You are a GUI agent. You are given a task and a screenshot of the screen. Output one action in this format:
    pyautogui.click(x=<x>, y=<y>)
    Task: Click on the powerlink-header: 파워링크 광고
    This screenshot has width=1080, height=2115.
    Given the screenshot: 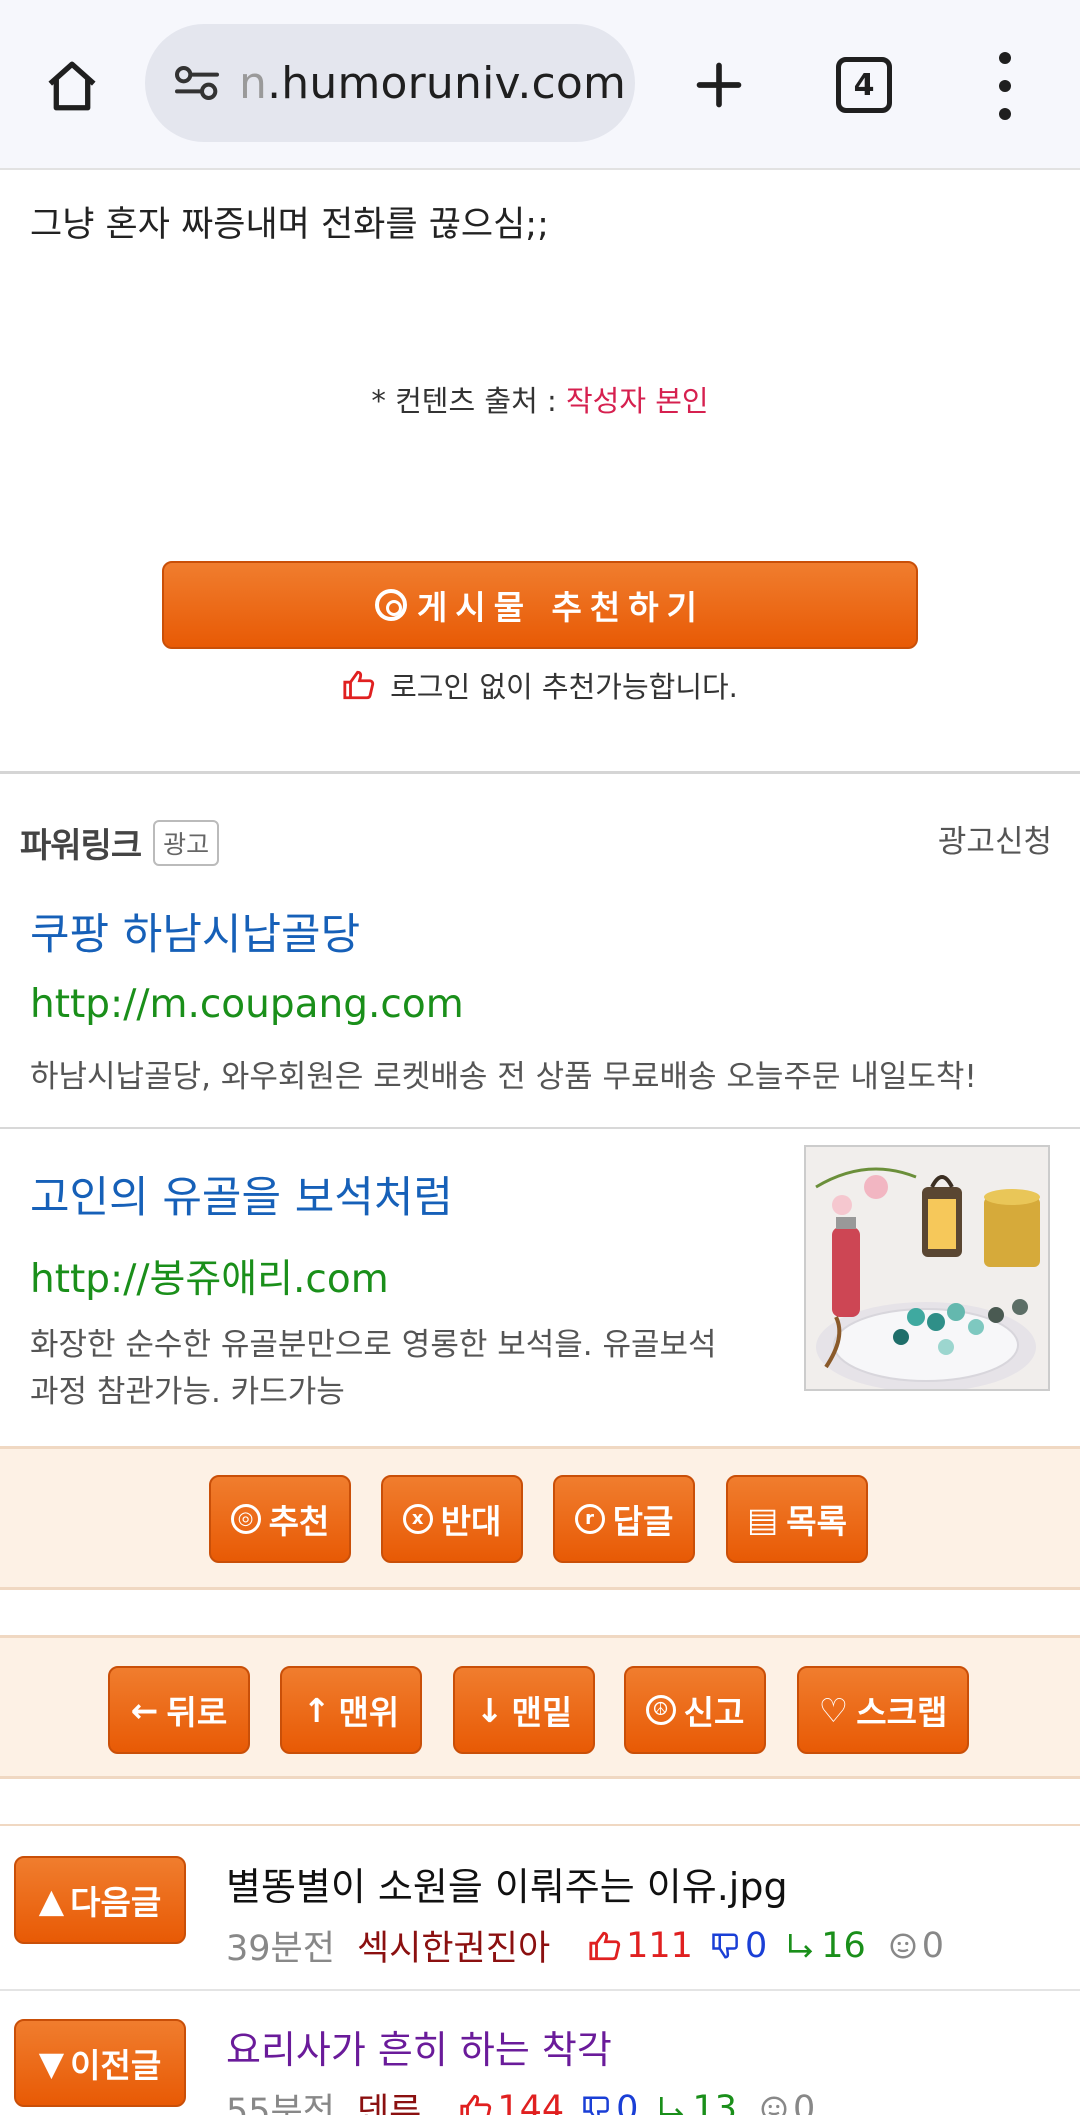 What is the action you would take?
    pyautogui.click(x=120, y=842)
    